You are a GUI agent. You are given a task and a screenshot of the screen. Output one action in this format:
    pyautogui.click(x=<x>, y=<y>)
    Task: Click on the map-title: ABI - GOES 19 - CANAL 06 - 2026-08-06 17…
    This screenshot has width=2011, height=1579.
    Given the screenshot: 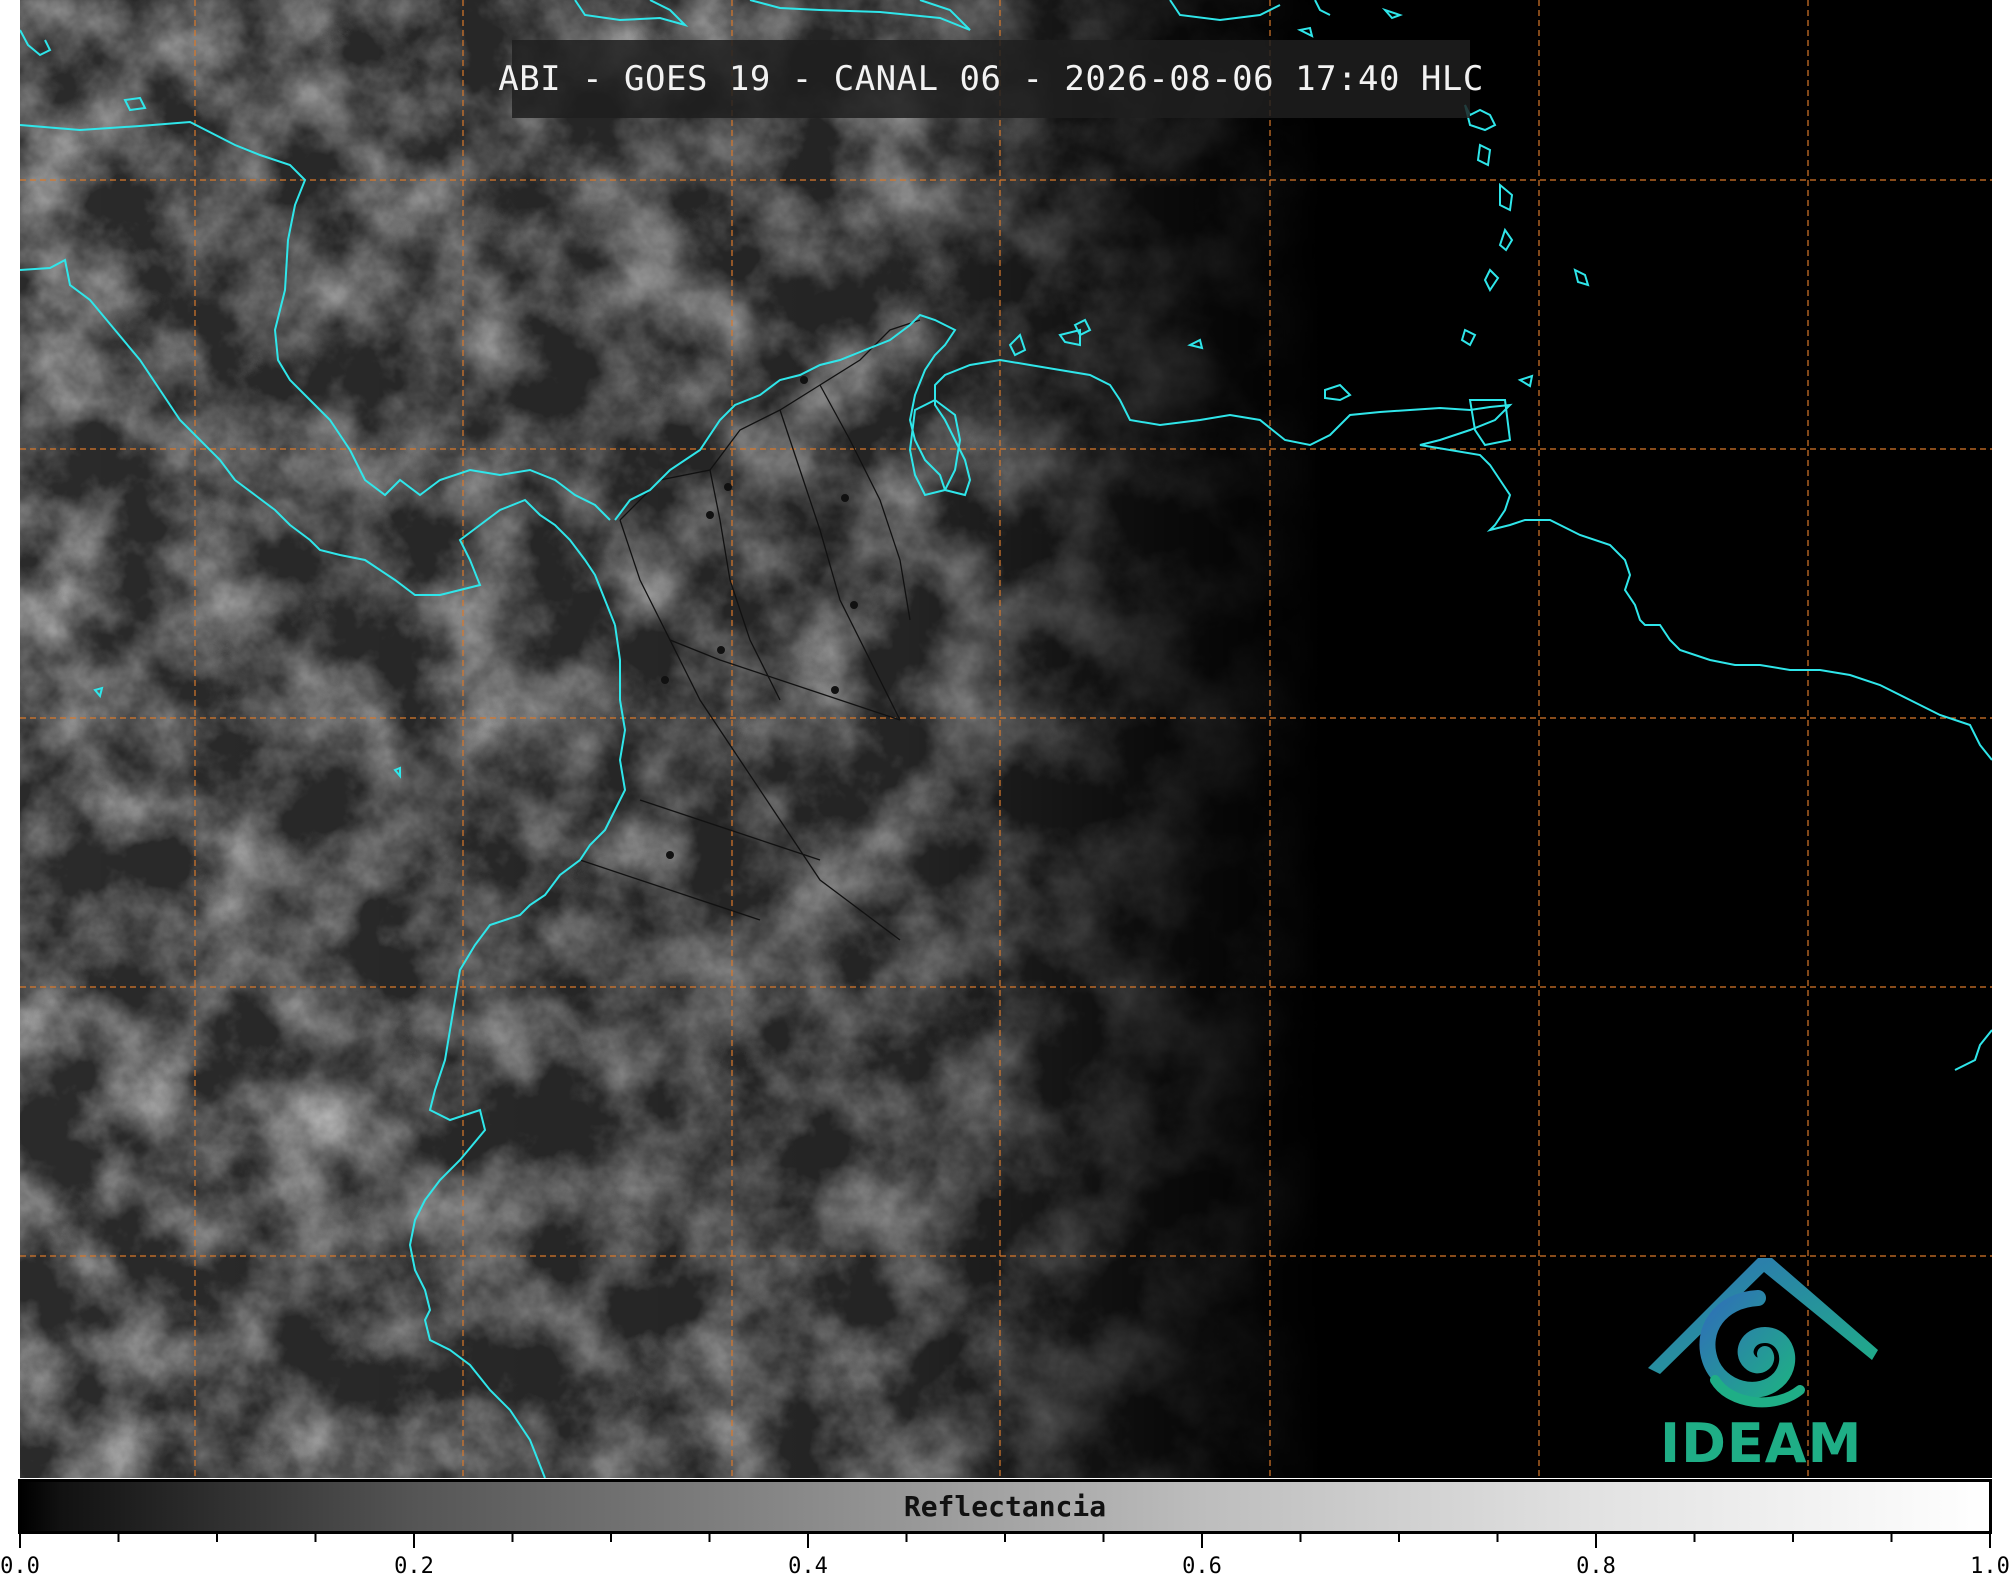 What is the action you would take?
    pyautogui.click(x=991, y=79)
    